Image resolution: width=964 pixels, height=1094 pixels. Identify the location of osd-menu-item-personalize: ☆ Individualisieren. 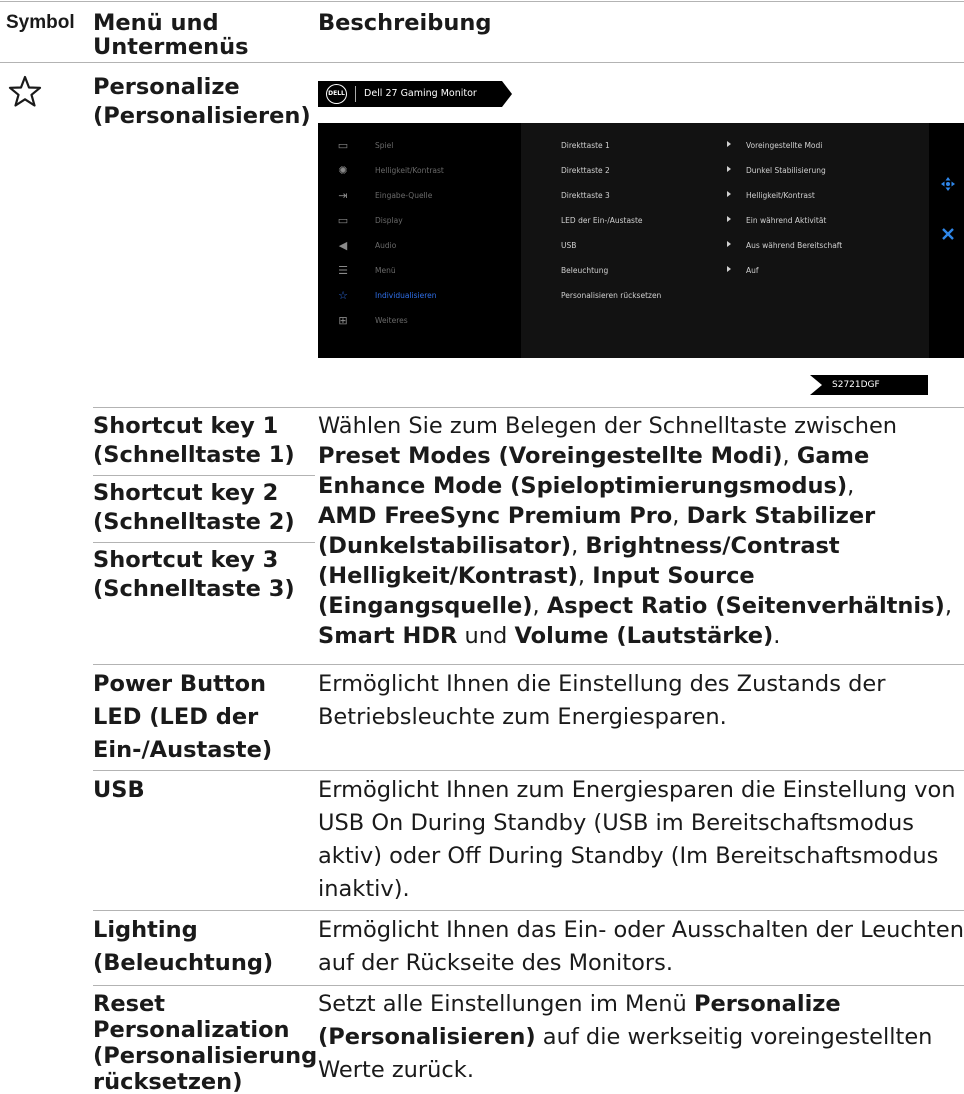
(419, 296).